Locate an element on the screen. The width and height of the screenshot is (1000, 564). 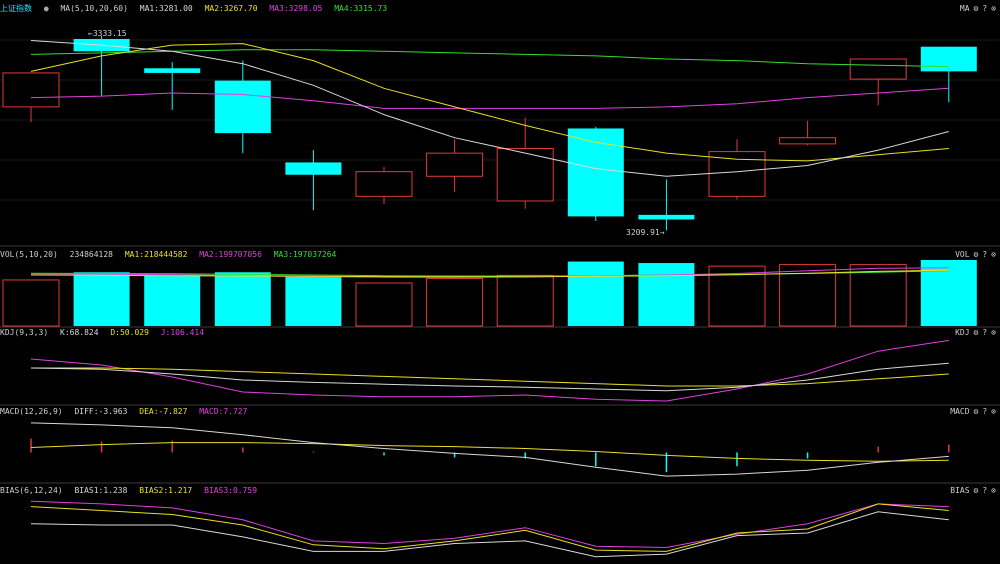
kdj-d-value: D:50.029 is located at coordinates (129, 332).